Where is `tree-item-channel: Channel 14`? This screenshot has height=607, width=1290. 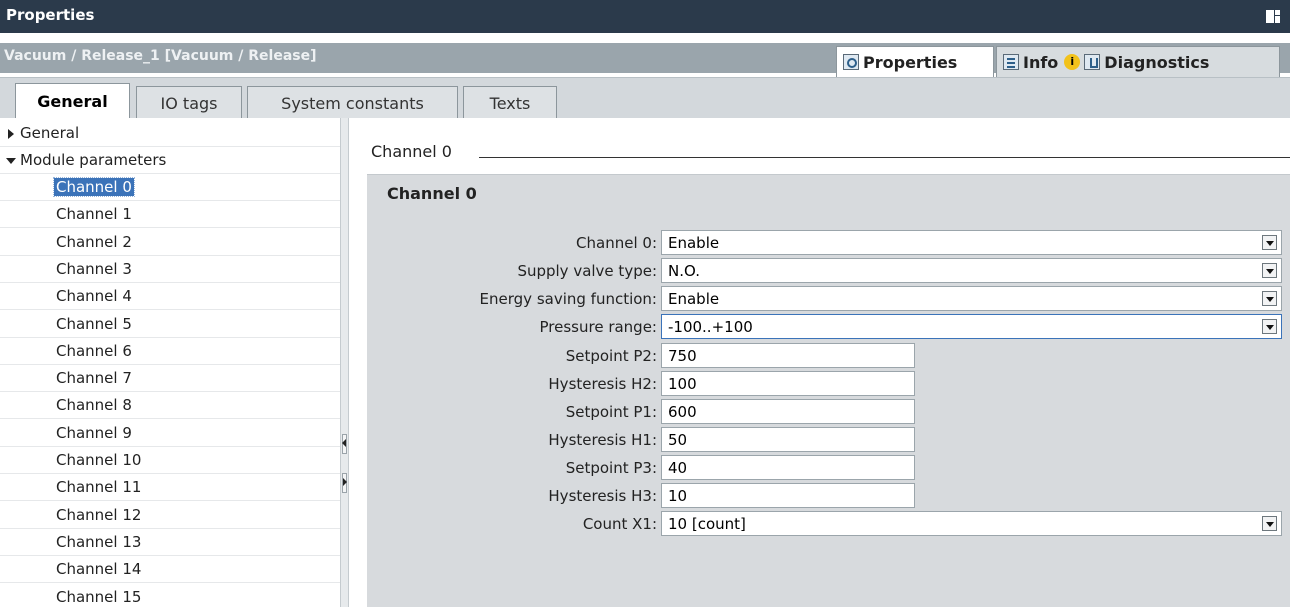 tree-item-channel: Channel 14 is located at coordinates (170, 570).